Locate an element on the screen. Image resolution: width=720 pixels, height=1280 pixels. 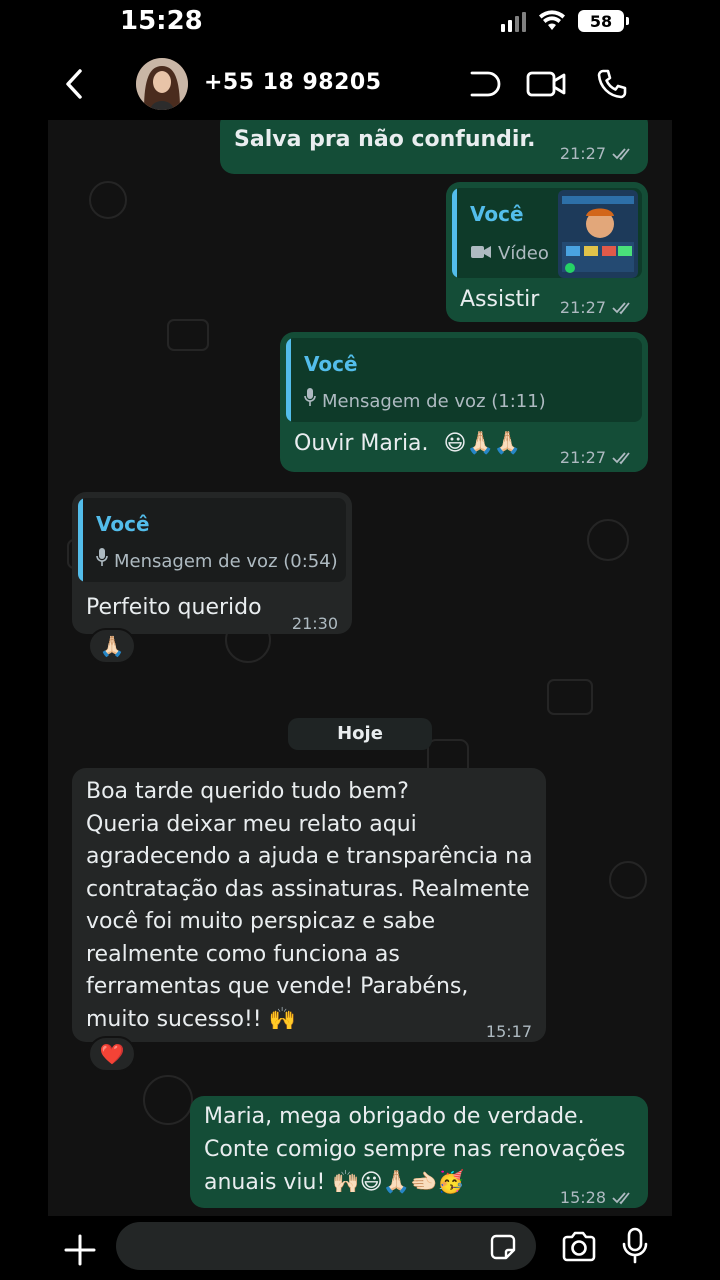
chat-header: +55 18 98205 is located at coordinates (360, 84).